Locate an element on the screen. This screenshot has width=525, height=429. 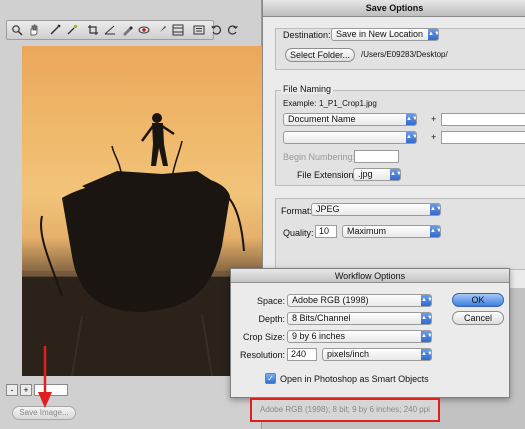
adjustment-brush-icon is located at coordinates (161, 30).